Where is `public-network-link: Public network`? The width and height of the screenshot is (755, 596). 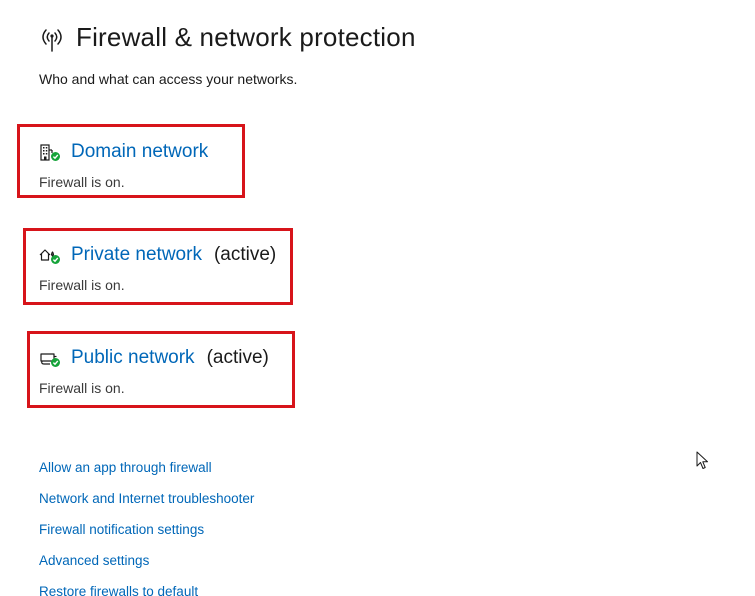
public-network-link: Public network is located at coordinates (133, 358).